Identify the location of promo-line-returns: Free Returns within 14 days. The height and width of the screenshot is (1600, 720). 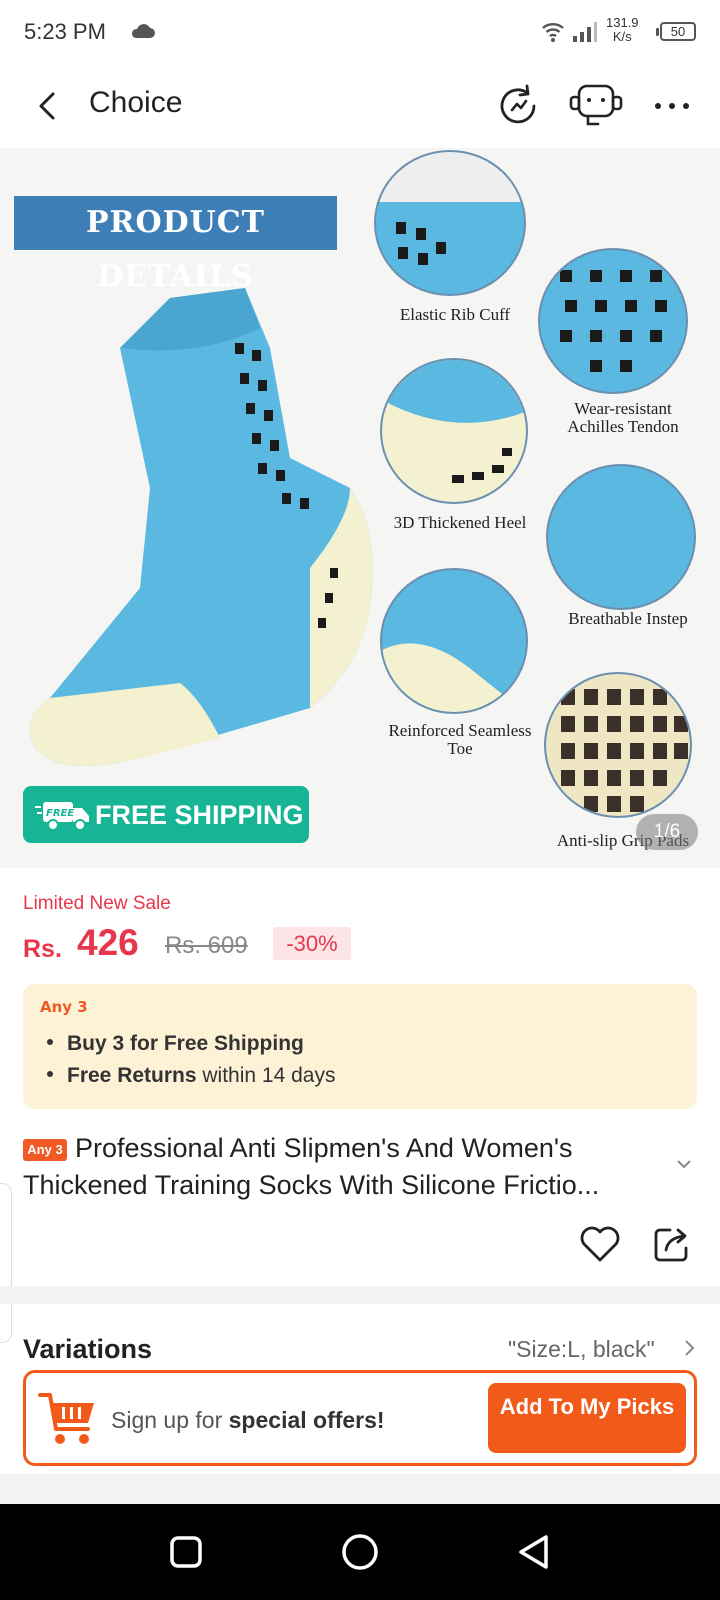
(189, 1076).